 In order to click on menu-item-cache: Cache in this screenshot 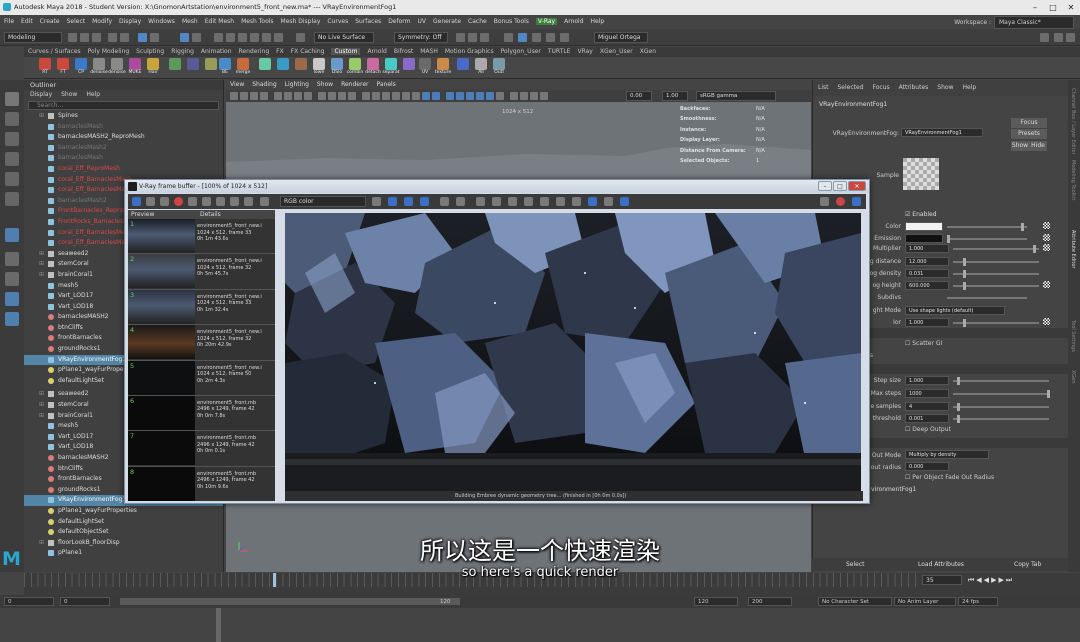, I will do `click(477, 21)`.